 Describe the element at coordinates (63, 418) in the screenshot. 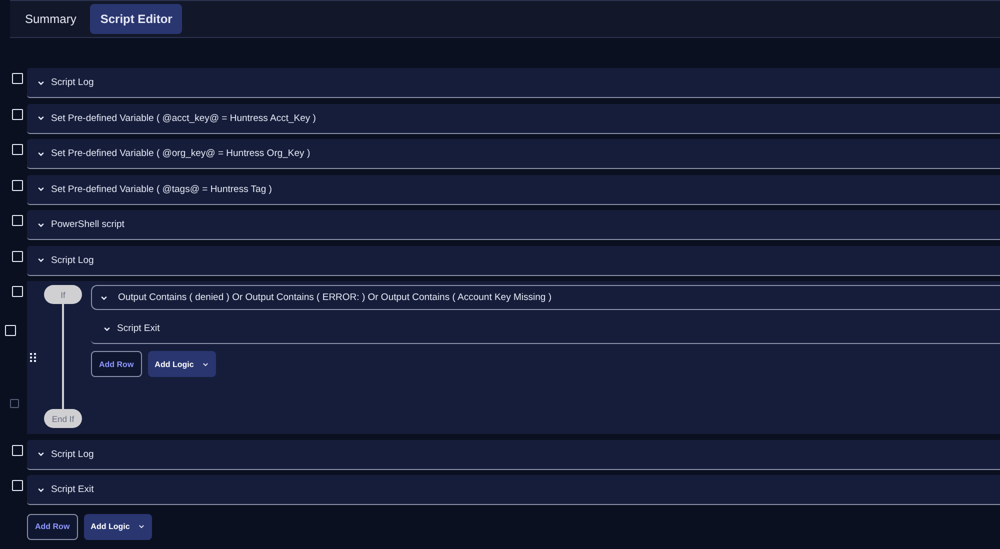

I see `end-if-pill: End If` at that location.